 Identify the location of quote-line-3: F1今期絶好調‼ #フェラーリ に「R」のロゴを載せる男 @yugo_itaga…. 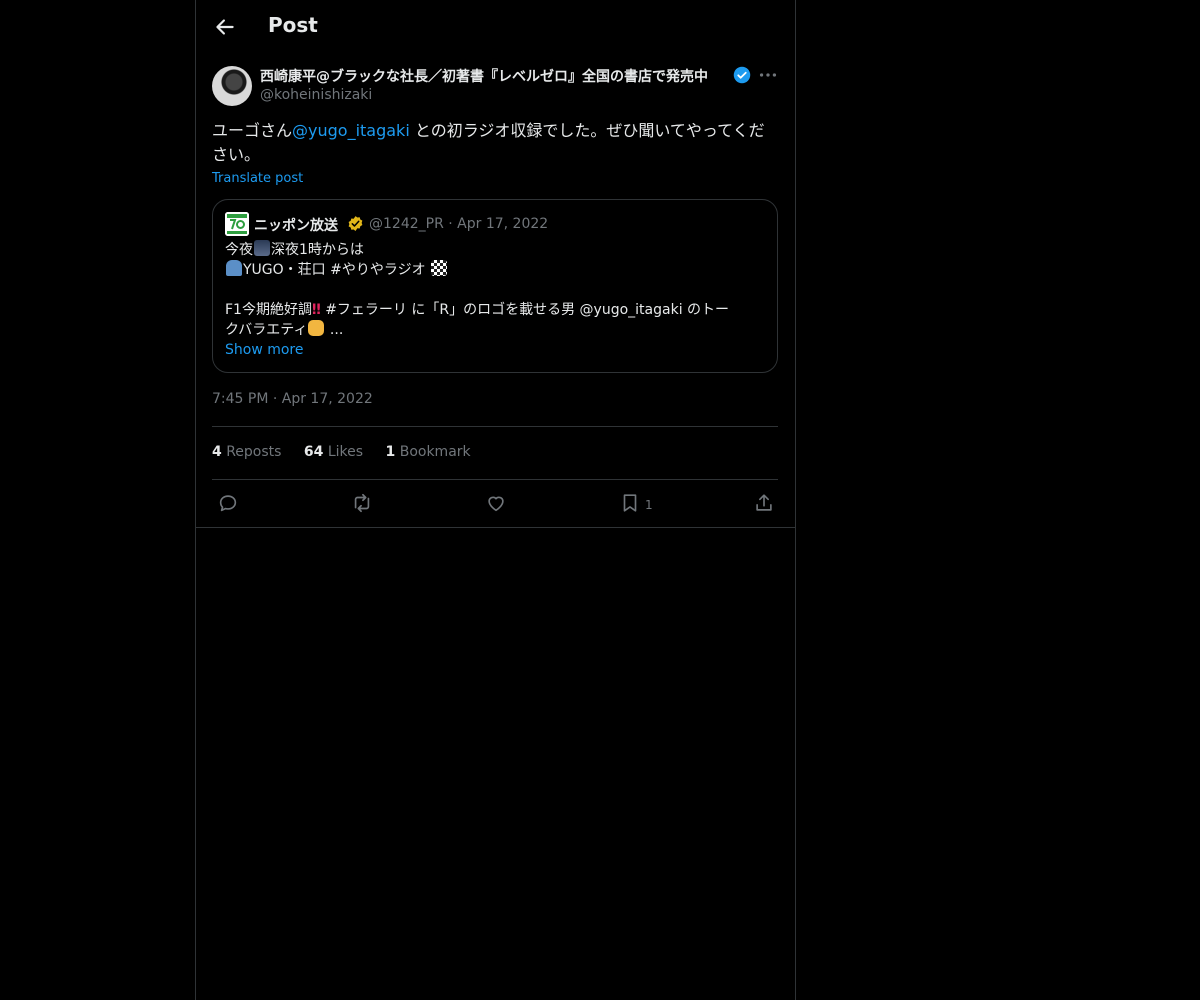
(495, 310).